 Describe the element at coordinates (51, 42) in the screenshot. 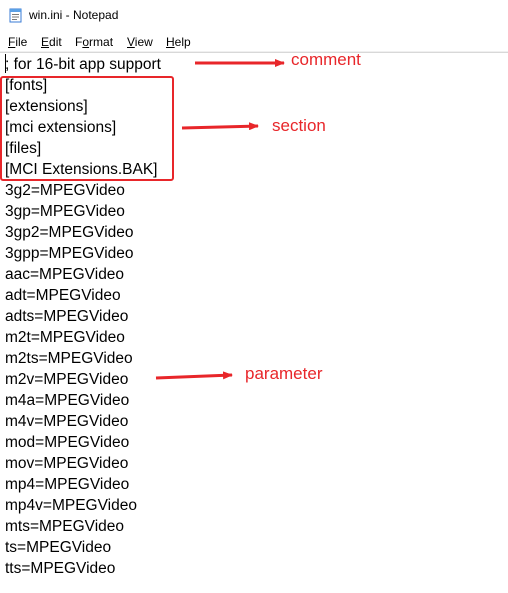

I see `menu-edit: Edit` at that location.